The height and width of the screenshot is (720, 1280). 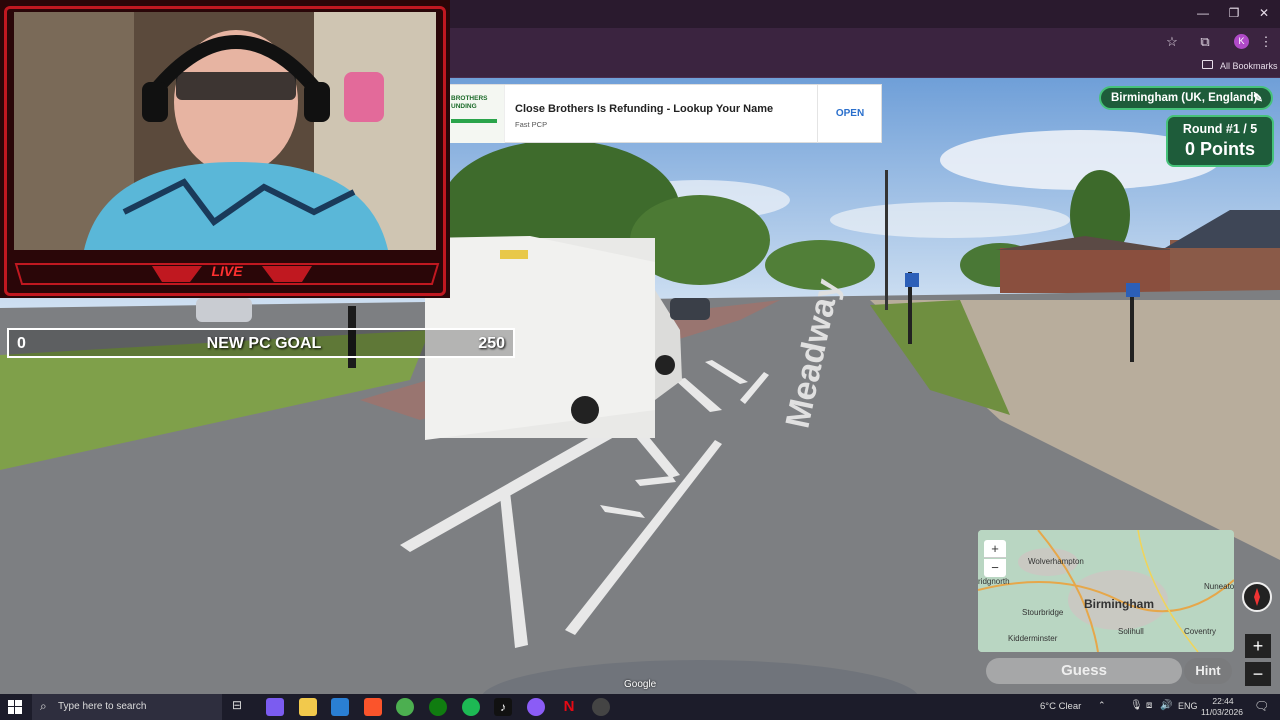 What do you see at coordinates (1241, 41) in the screenshot?
I see `profile-avatar: K` at bounding box center [1241, 41].